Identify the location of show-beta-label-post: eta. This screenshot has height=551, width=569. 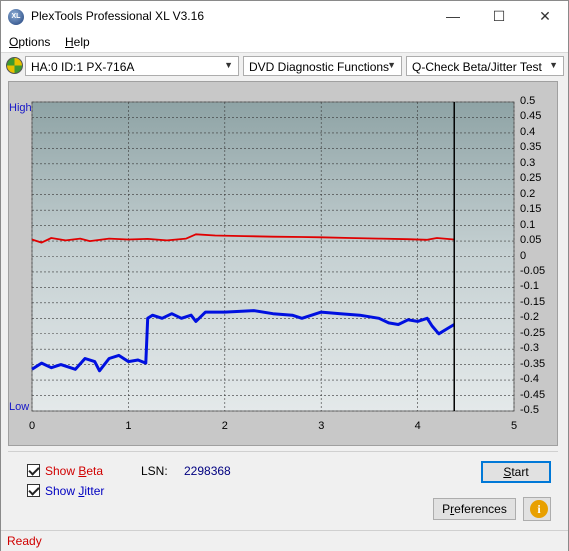
(95, 471).